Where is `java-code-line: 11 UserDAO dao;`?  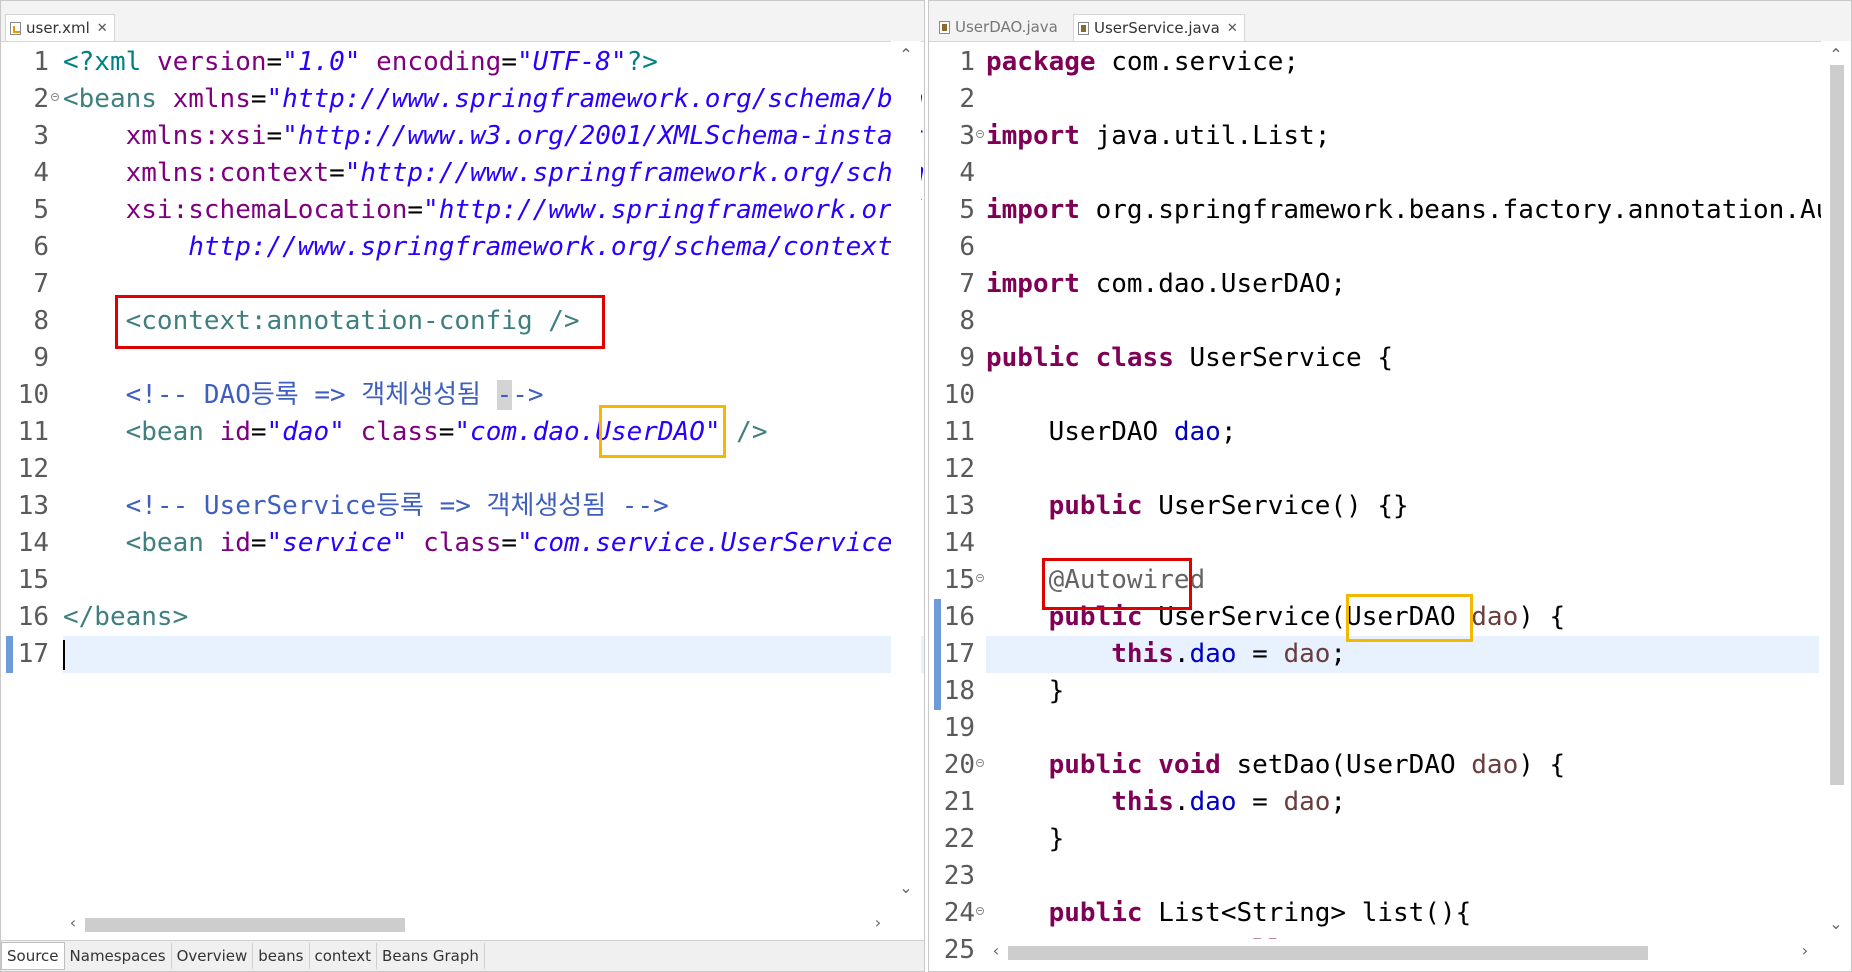
java-code-line: 11 UserDAO dao; is located at coordinates (1390, 432).